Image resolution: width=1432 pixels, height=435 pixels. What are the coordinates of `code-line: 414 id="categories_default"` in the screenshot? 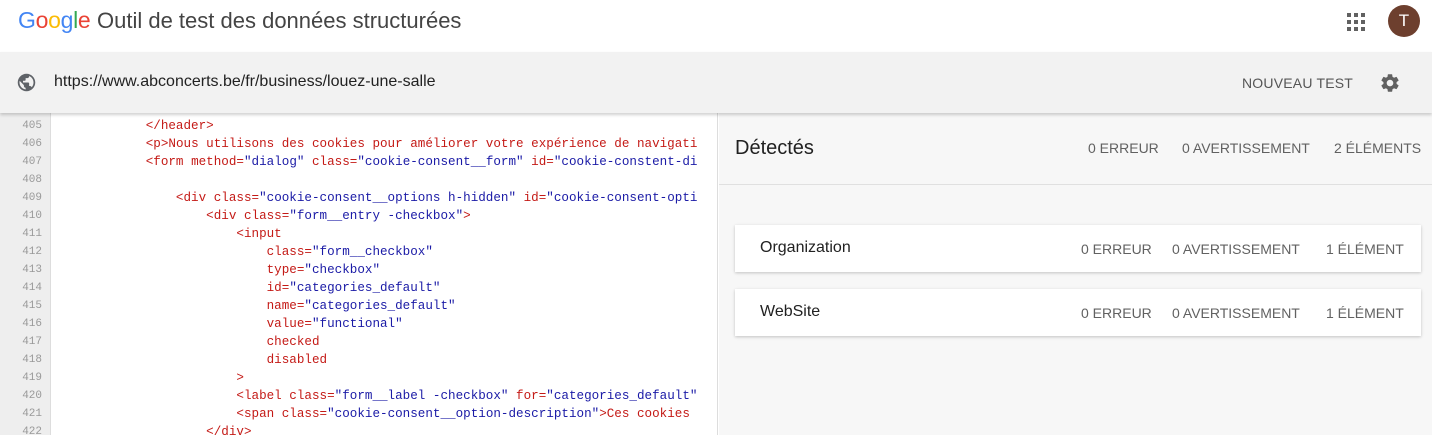 It's located at (358, 288).